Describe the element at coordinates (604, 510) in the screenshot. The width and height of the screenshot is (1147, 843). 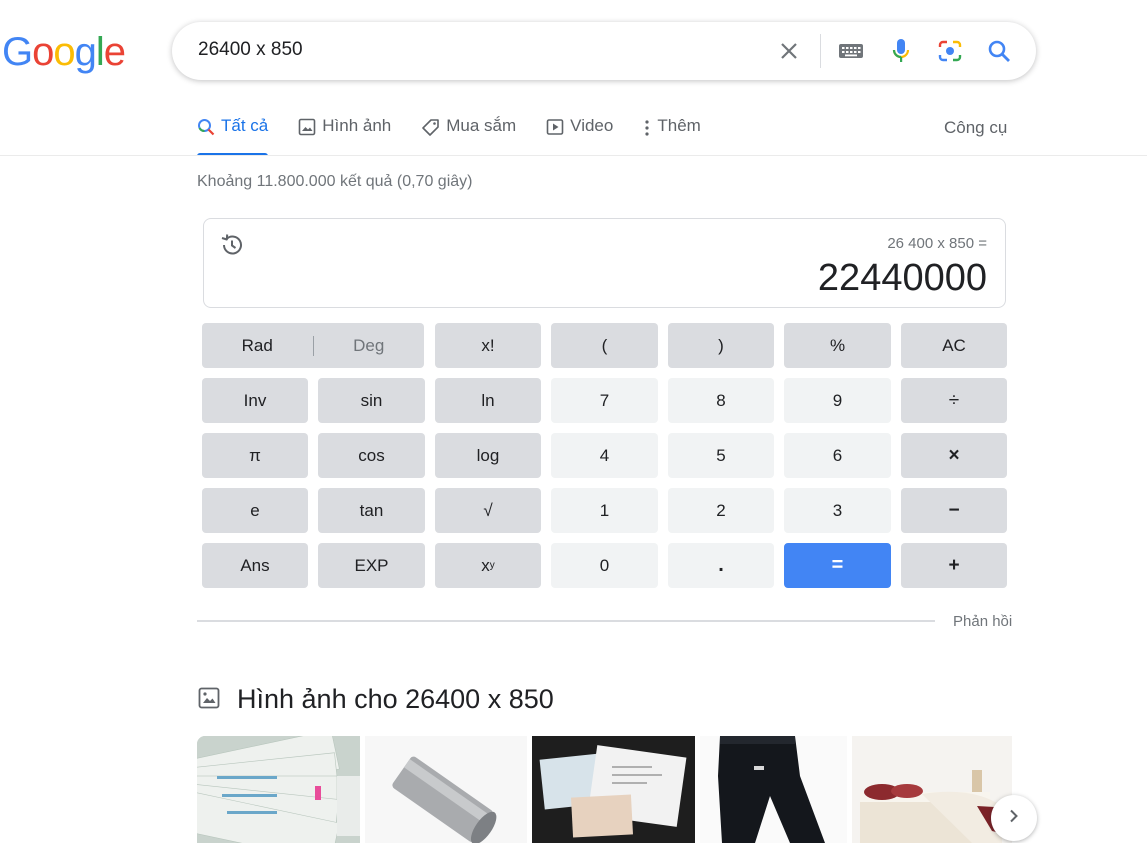
I see `digit-1-button: 1` at that location.